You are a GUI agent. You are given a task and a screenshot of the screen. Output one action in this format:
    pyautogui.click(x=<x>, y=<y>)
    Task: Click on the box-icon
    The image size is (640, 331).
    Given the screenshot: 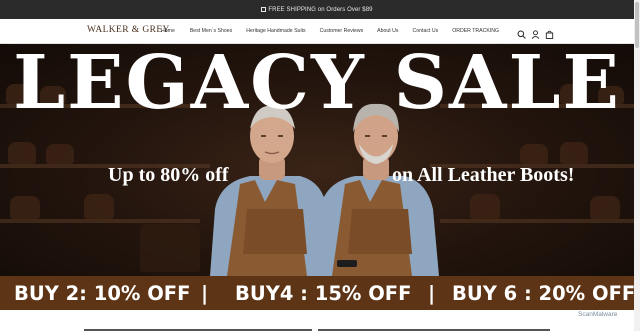 What is the action you would take?
    pyautogui.click(x=264, y=9)
    